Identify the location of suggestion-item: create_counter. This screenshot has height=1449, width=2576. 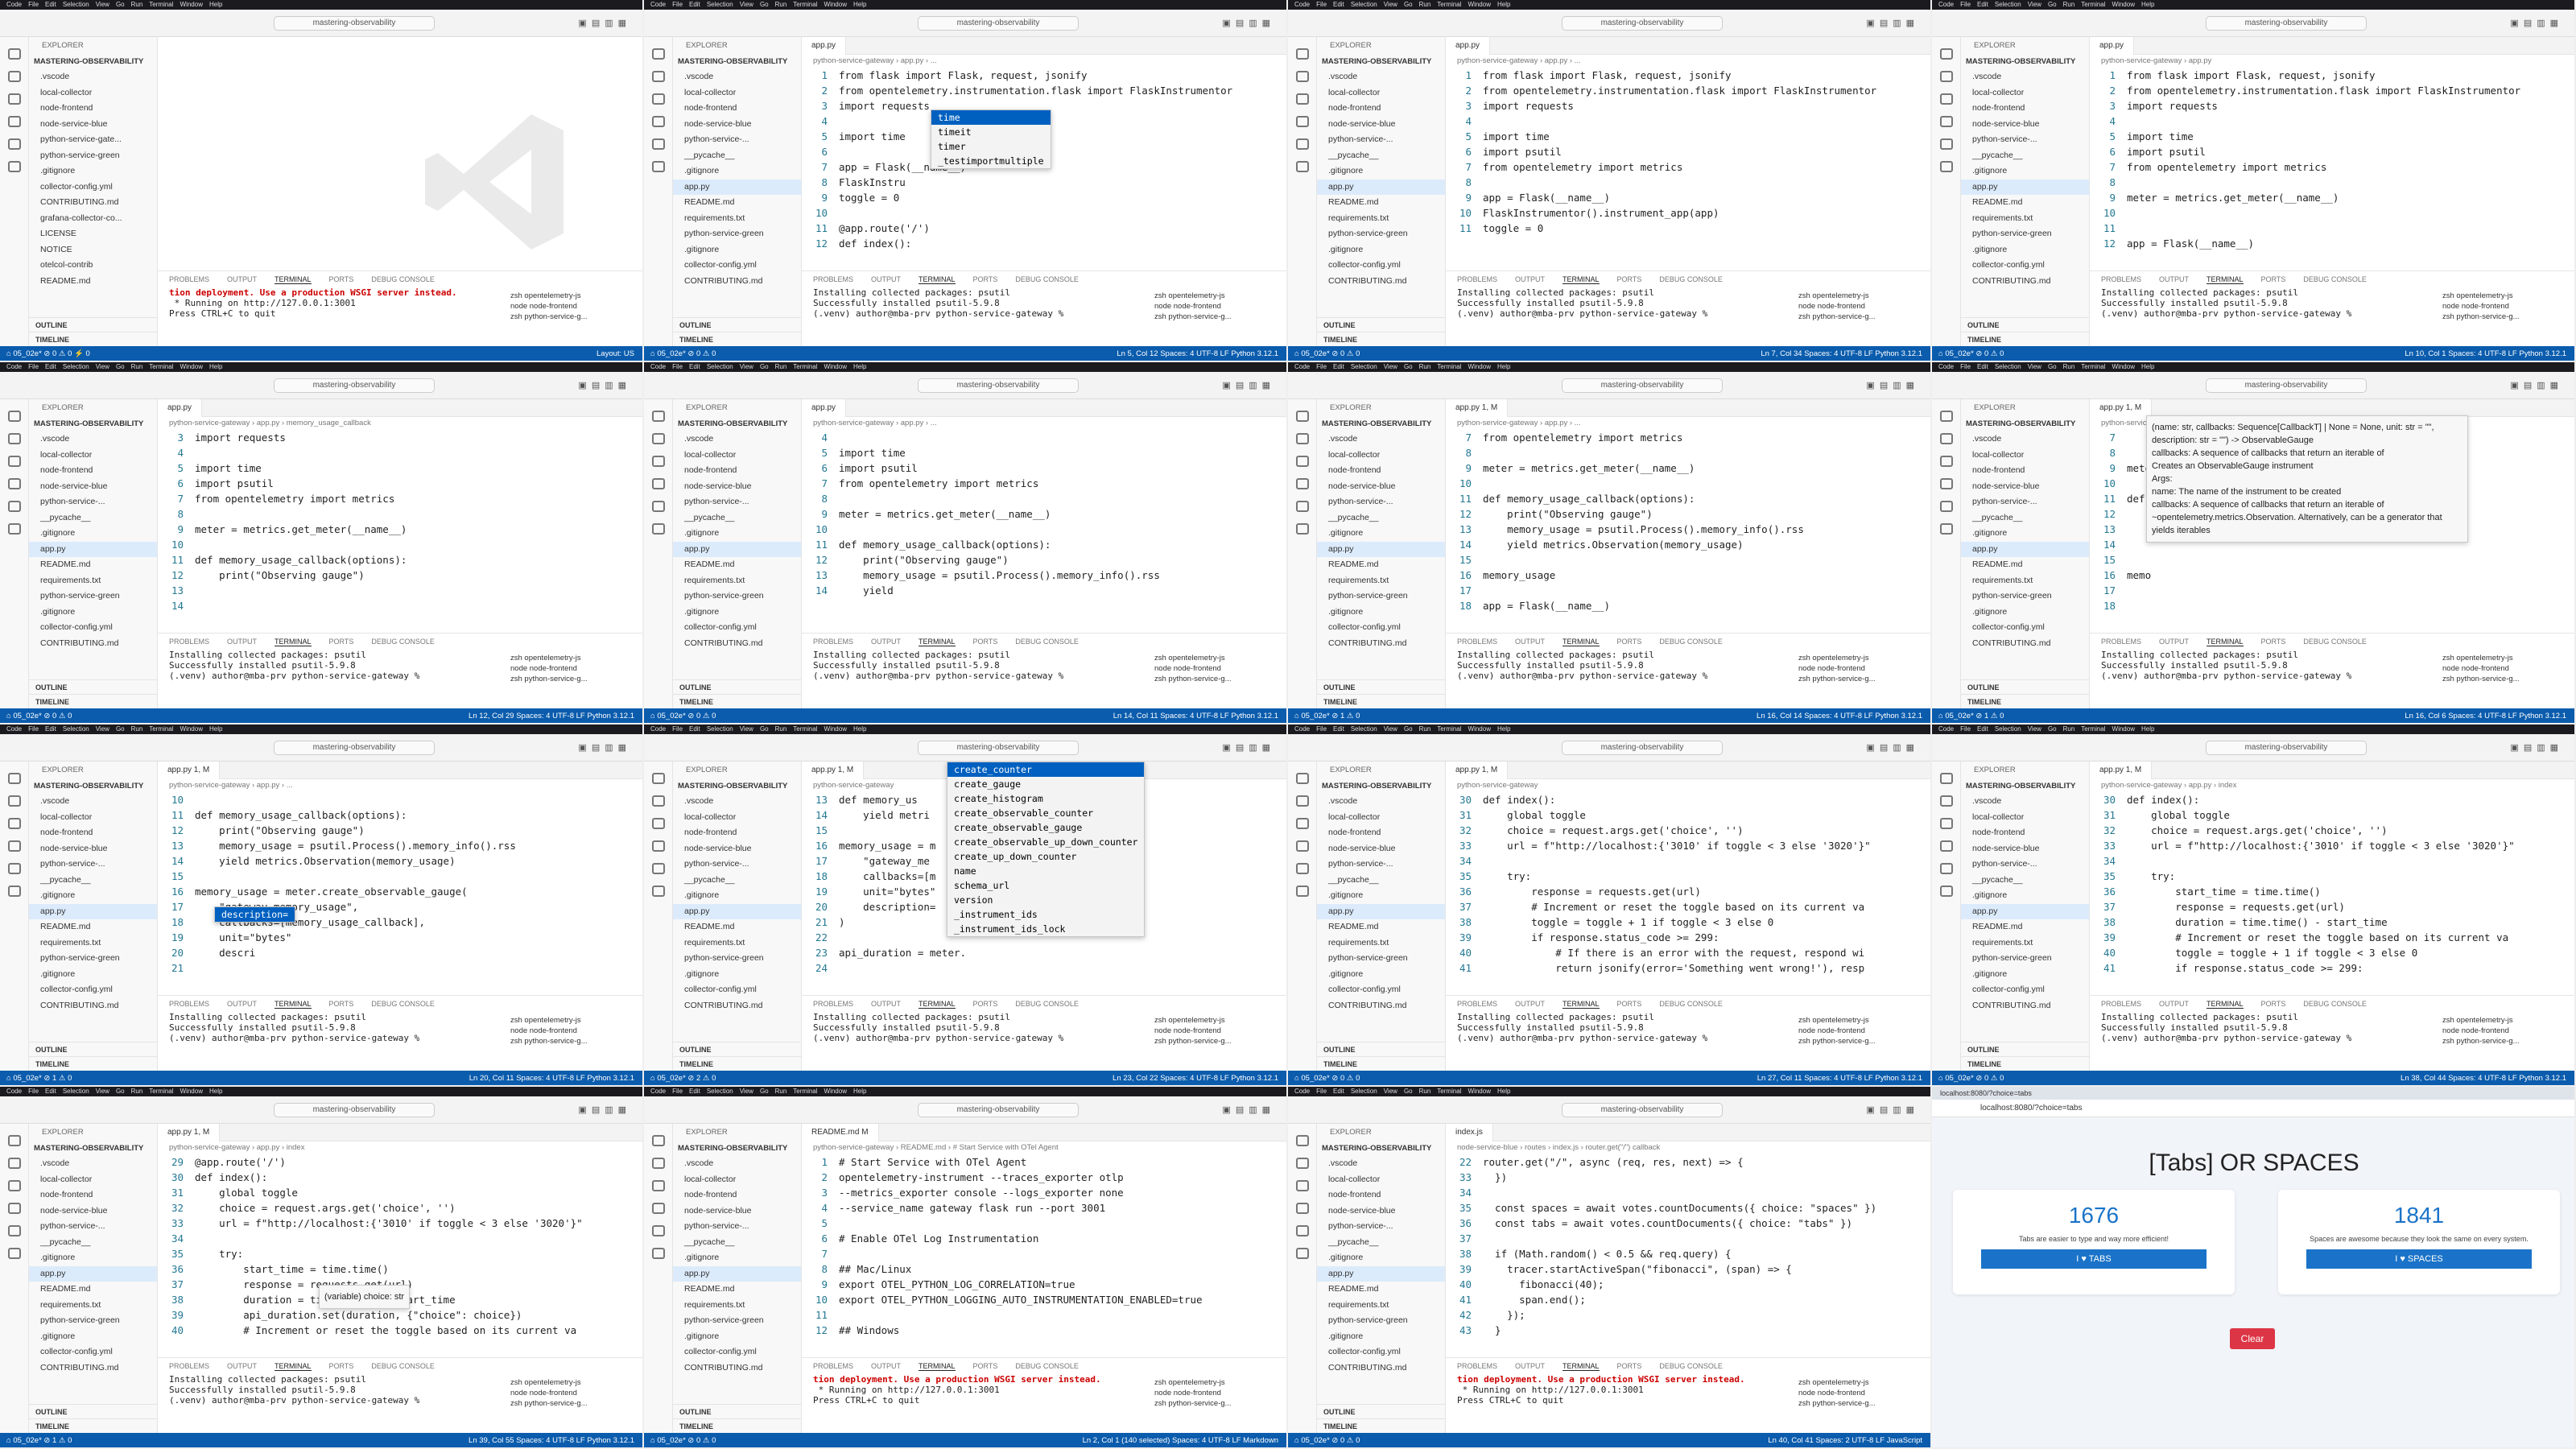
(1046, 769).